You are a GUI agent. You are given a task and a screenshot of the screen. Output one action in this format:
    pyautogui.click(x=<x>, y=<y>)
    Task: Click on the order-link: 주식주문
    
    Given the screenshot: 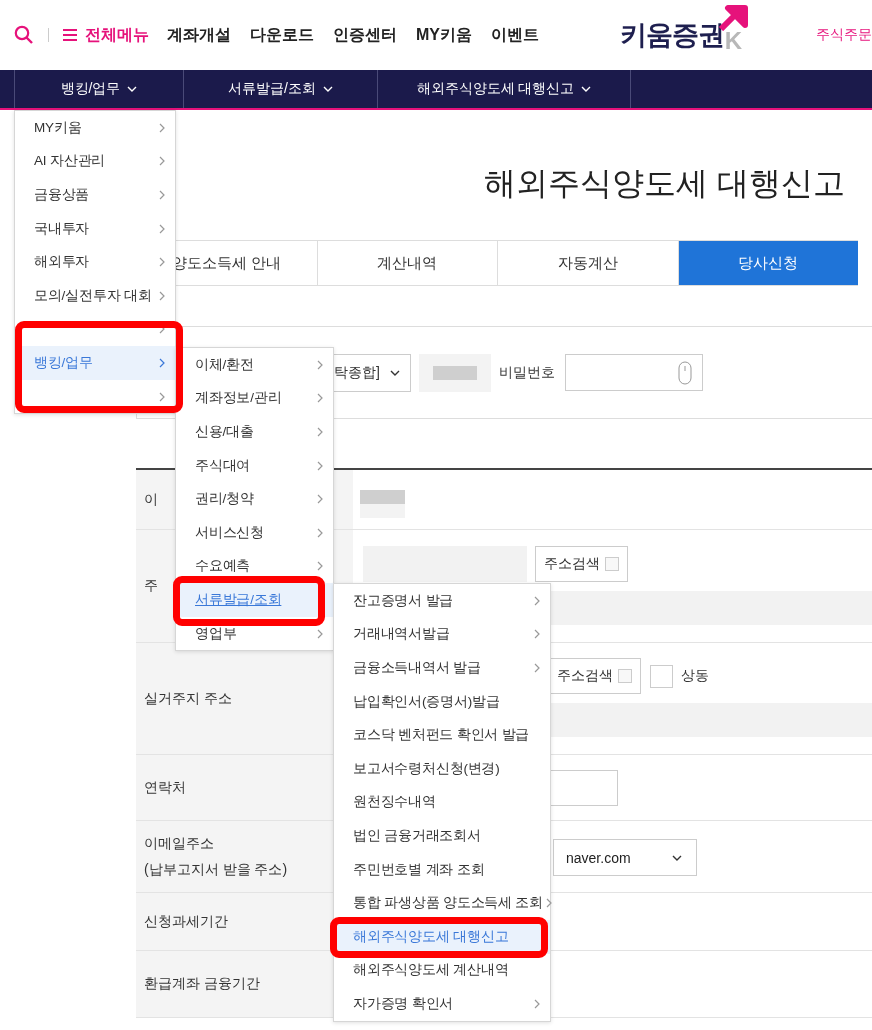 What is the action you would take?
    pyautogui.click(x=844, y=35)
    